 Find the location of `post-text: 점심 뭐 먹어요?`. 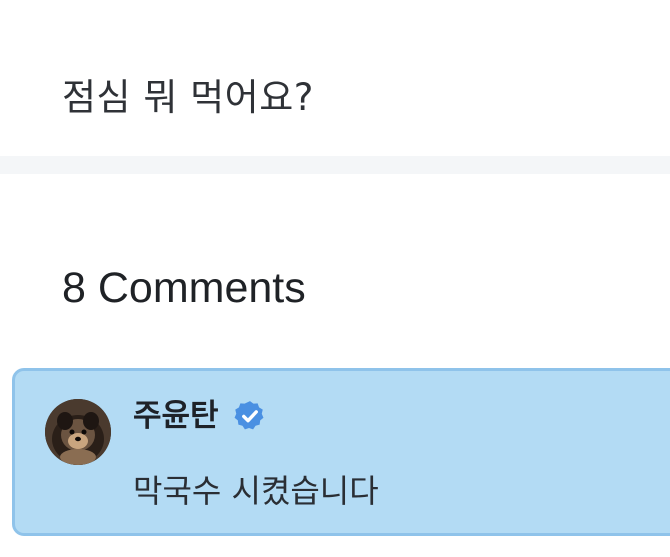

post-text: 점심 뭐 먹어요? is located at coordinates (188, 97).